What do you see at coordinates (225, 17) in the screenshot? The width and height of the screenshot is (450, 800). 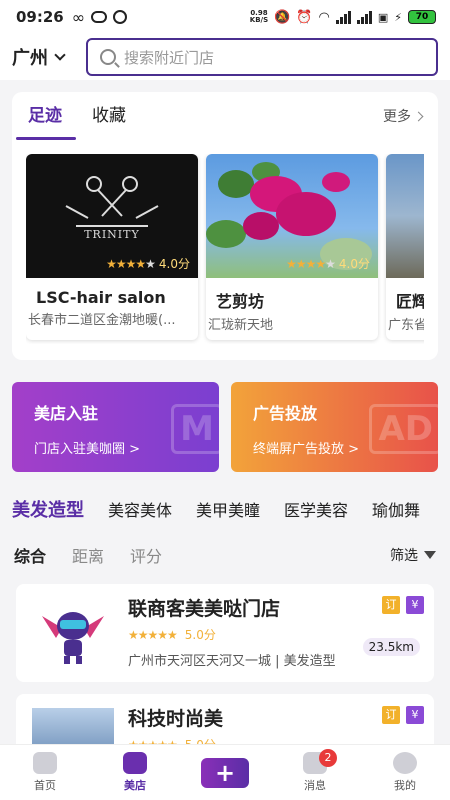 I see `status-bar: 09:26 ∞ 0.98 KB/S 🔕 ⏰ ◠ ▣ ⚡ 70` at bounding box center [225, 17].